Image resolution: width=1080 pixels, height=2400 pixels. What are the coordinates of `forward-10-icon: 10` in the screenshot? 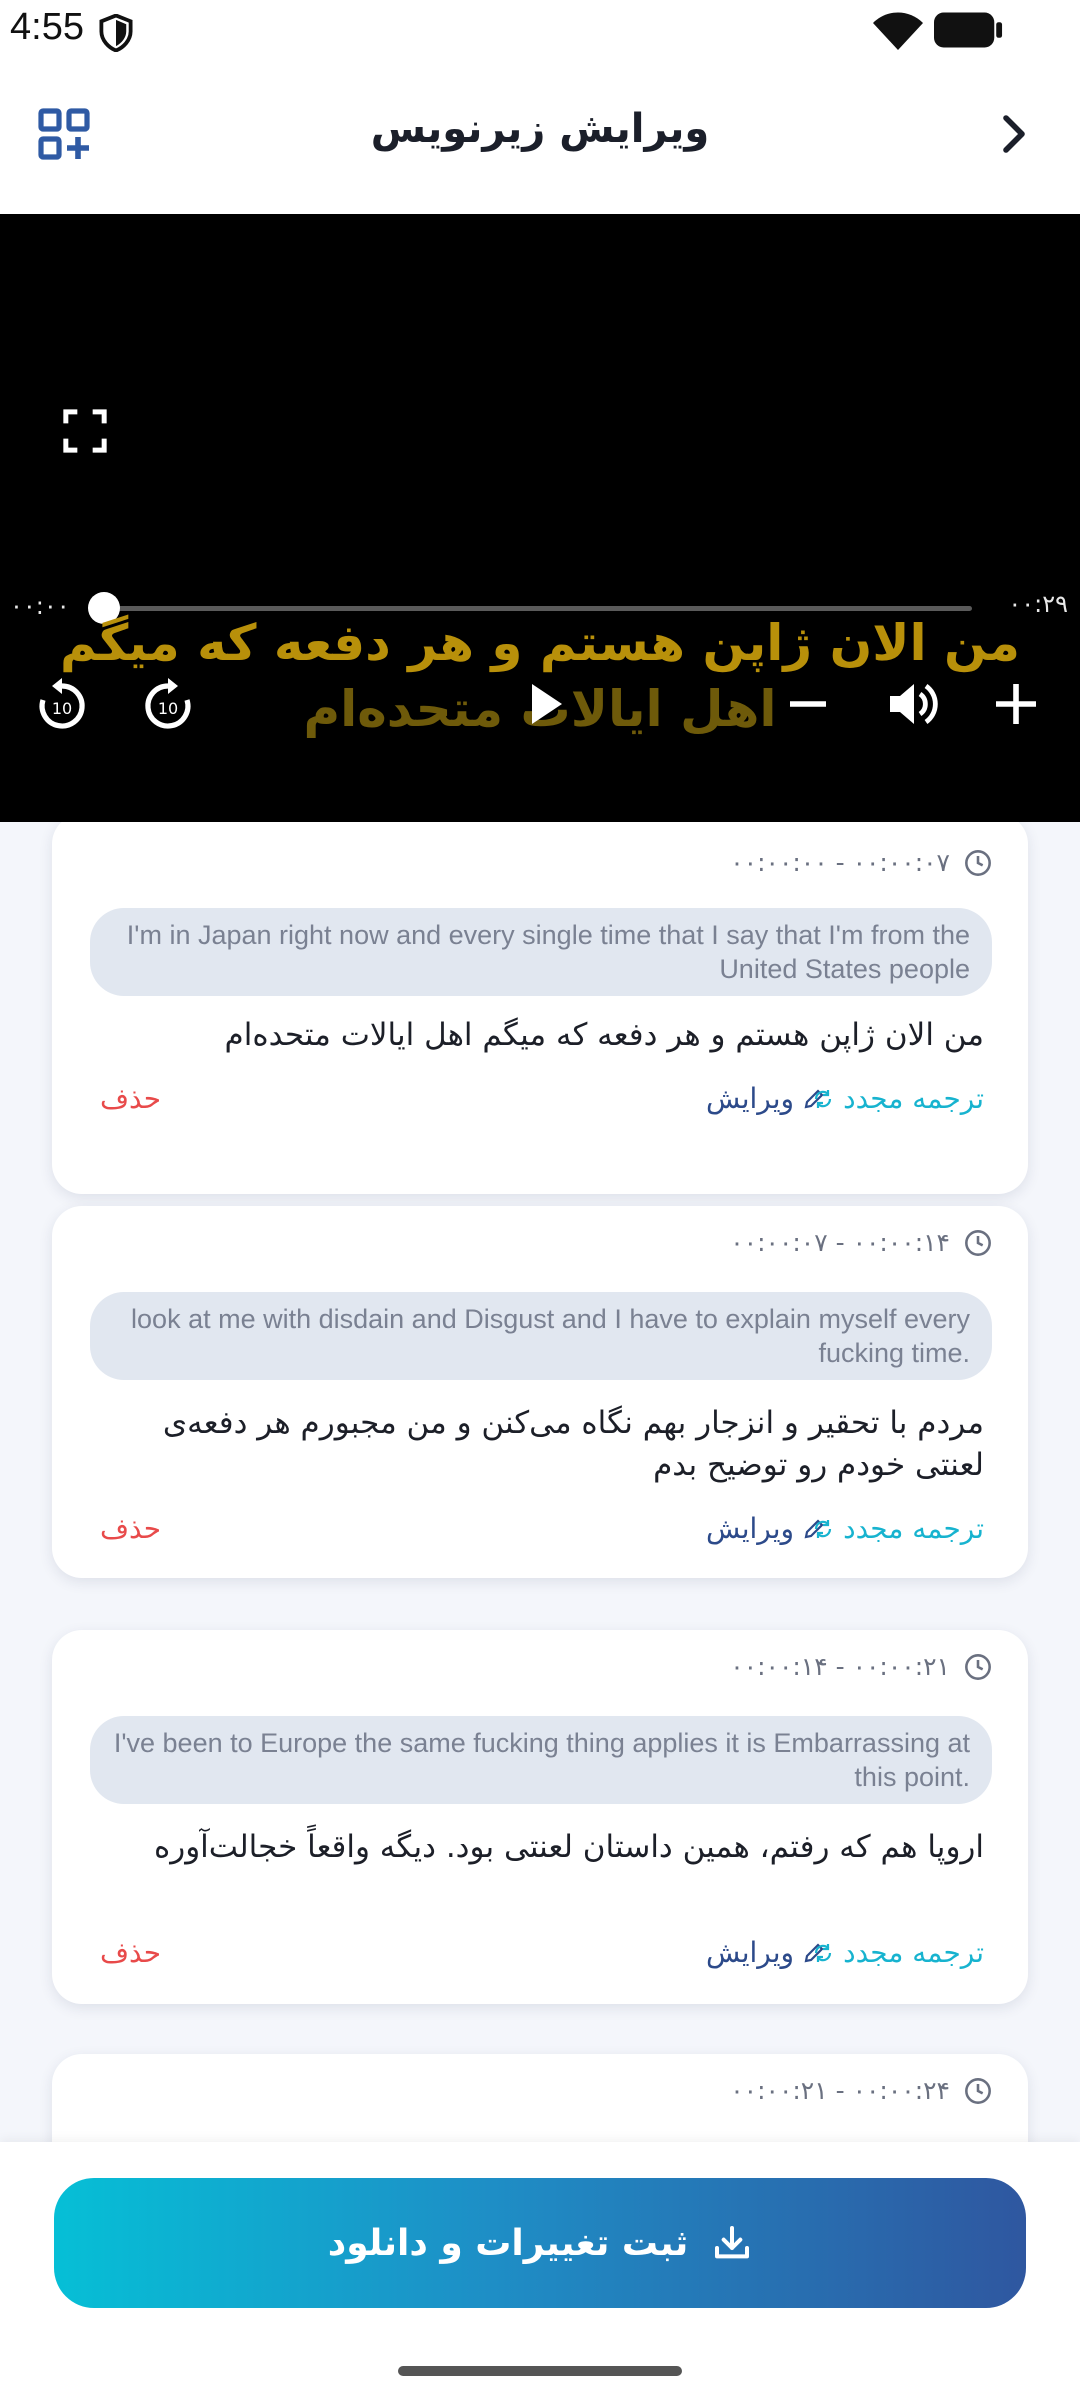 It's located at (168, 704).